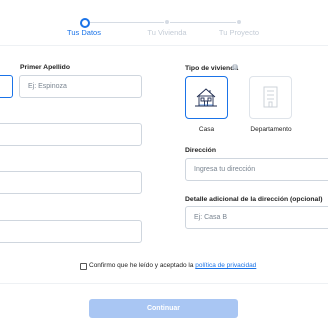  Describe the element at coordinates (225, 265) in the screenshot. I see `privacy-policy-link: política de privacidad` at that location.